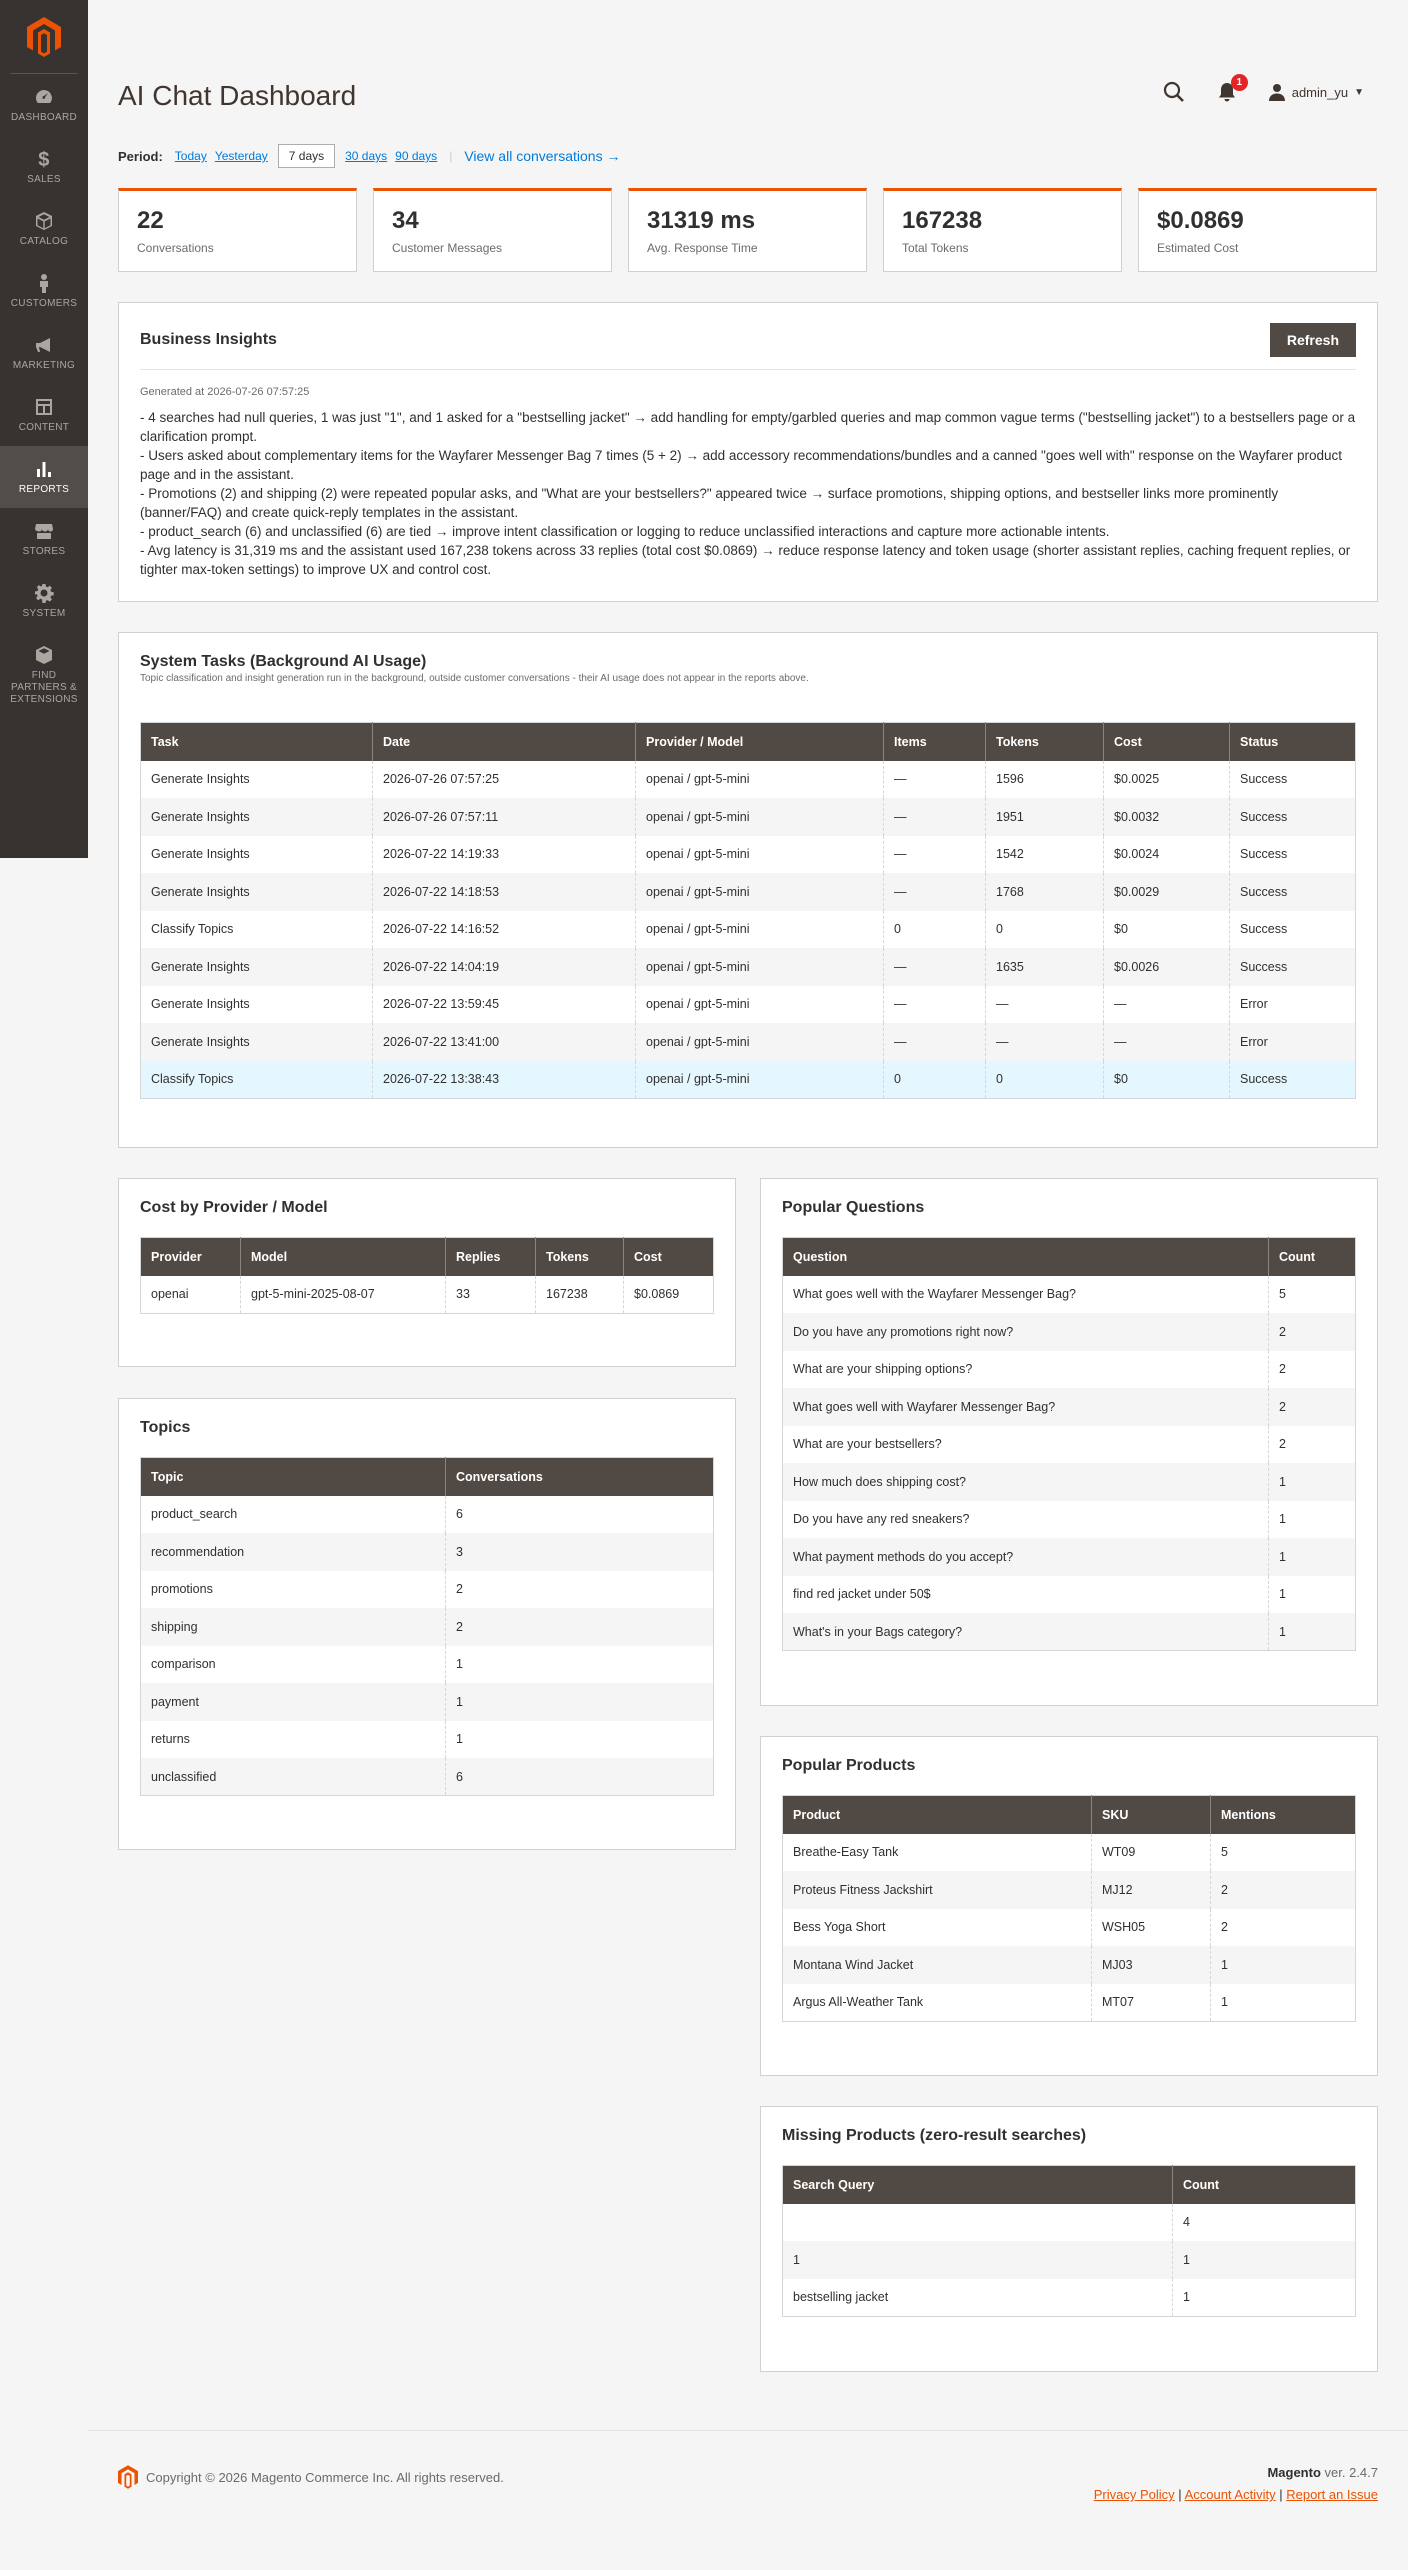  I want to click on gear-icon, so click(44, 593).